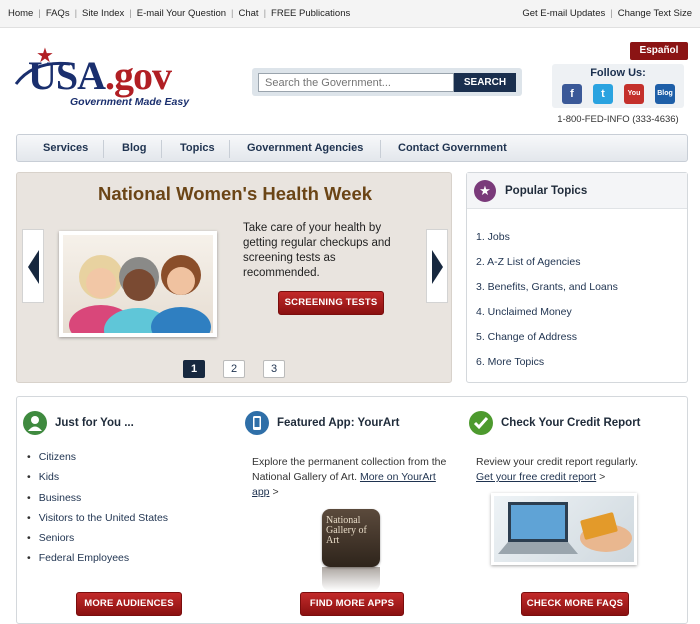 The height and width of the screenshot is (624, 700). Describe the element at coordinates (634, 94) in the screenshot. I see `youtube-icon: You` at that location.